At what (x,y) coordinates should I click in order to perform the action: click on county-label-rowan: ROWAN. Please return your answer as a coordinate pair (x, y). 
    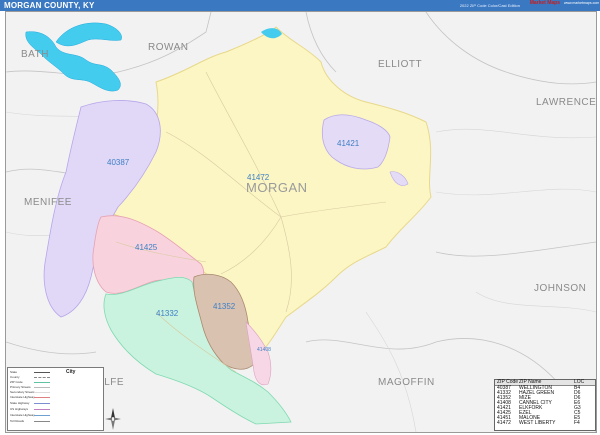
    Looking at the image, I should click on (168, 47).